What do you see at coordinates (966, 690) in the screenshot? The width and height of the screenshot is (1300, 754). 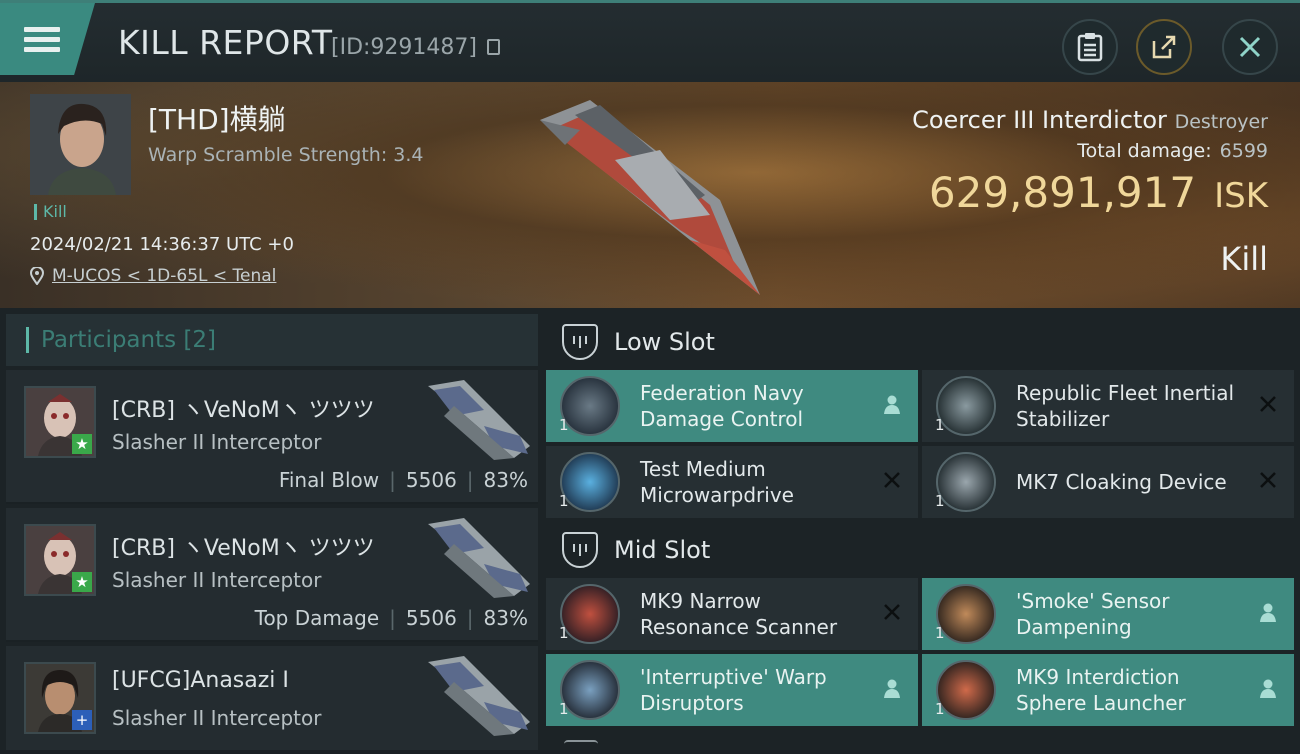 I see `sphere-launcher-icon` at bounding box center [966, 690].